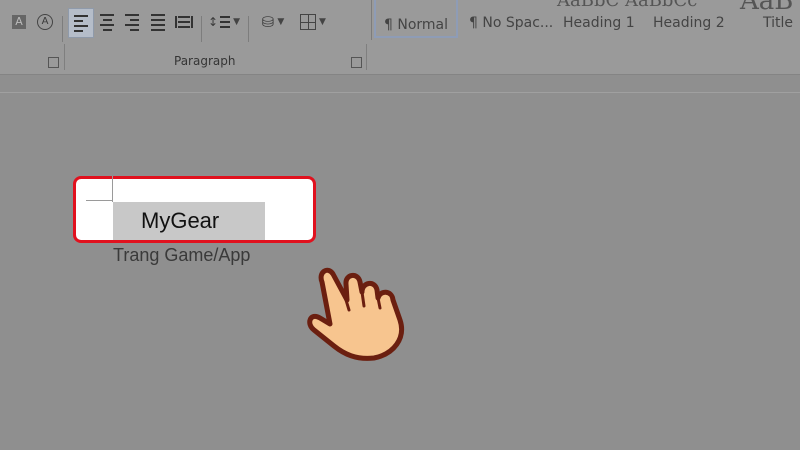  What do you see at coordinates (313, 22) in the screenshot?
I see `borders-icon: ▼` at bounding box center [313, 22].